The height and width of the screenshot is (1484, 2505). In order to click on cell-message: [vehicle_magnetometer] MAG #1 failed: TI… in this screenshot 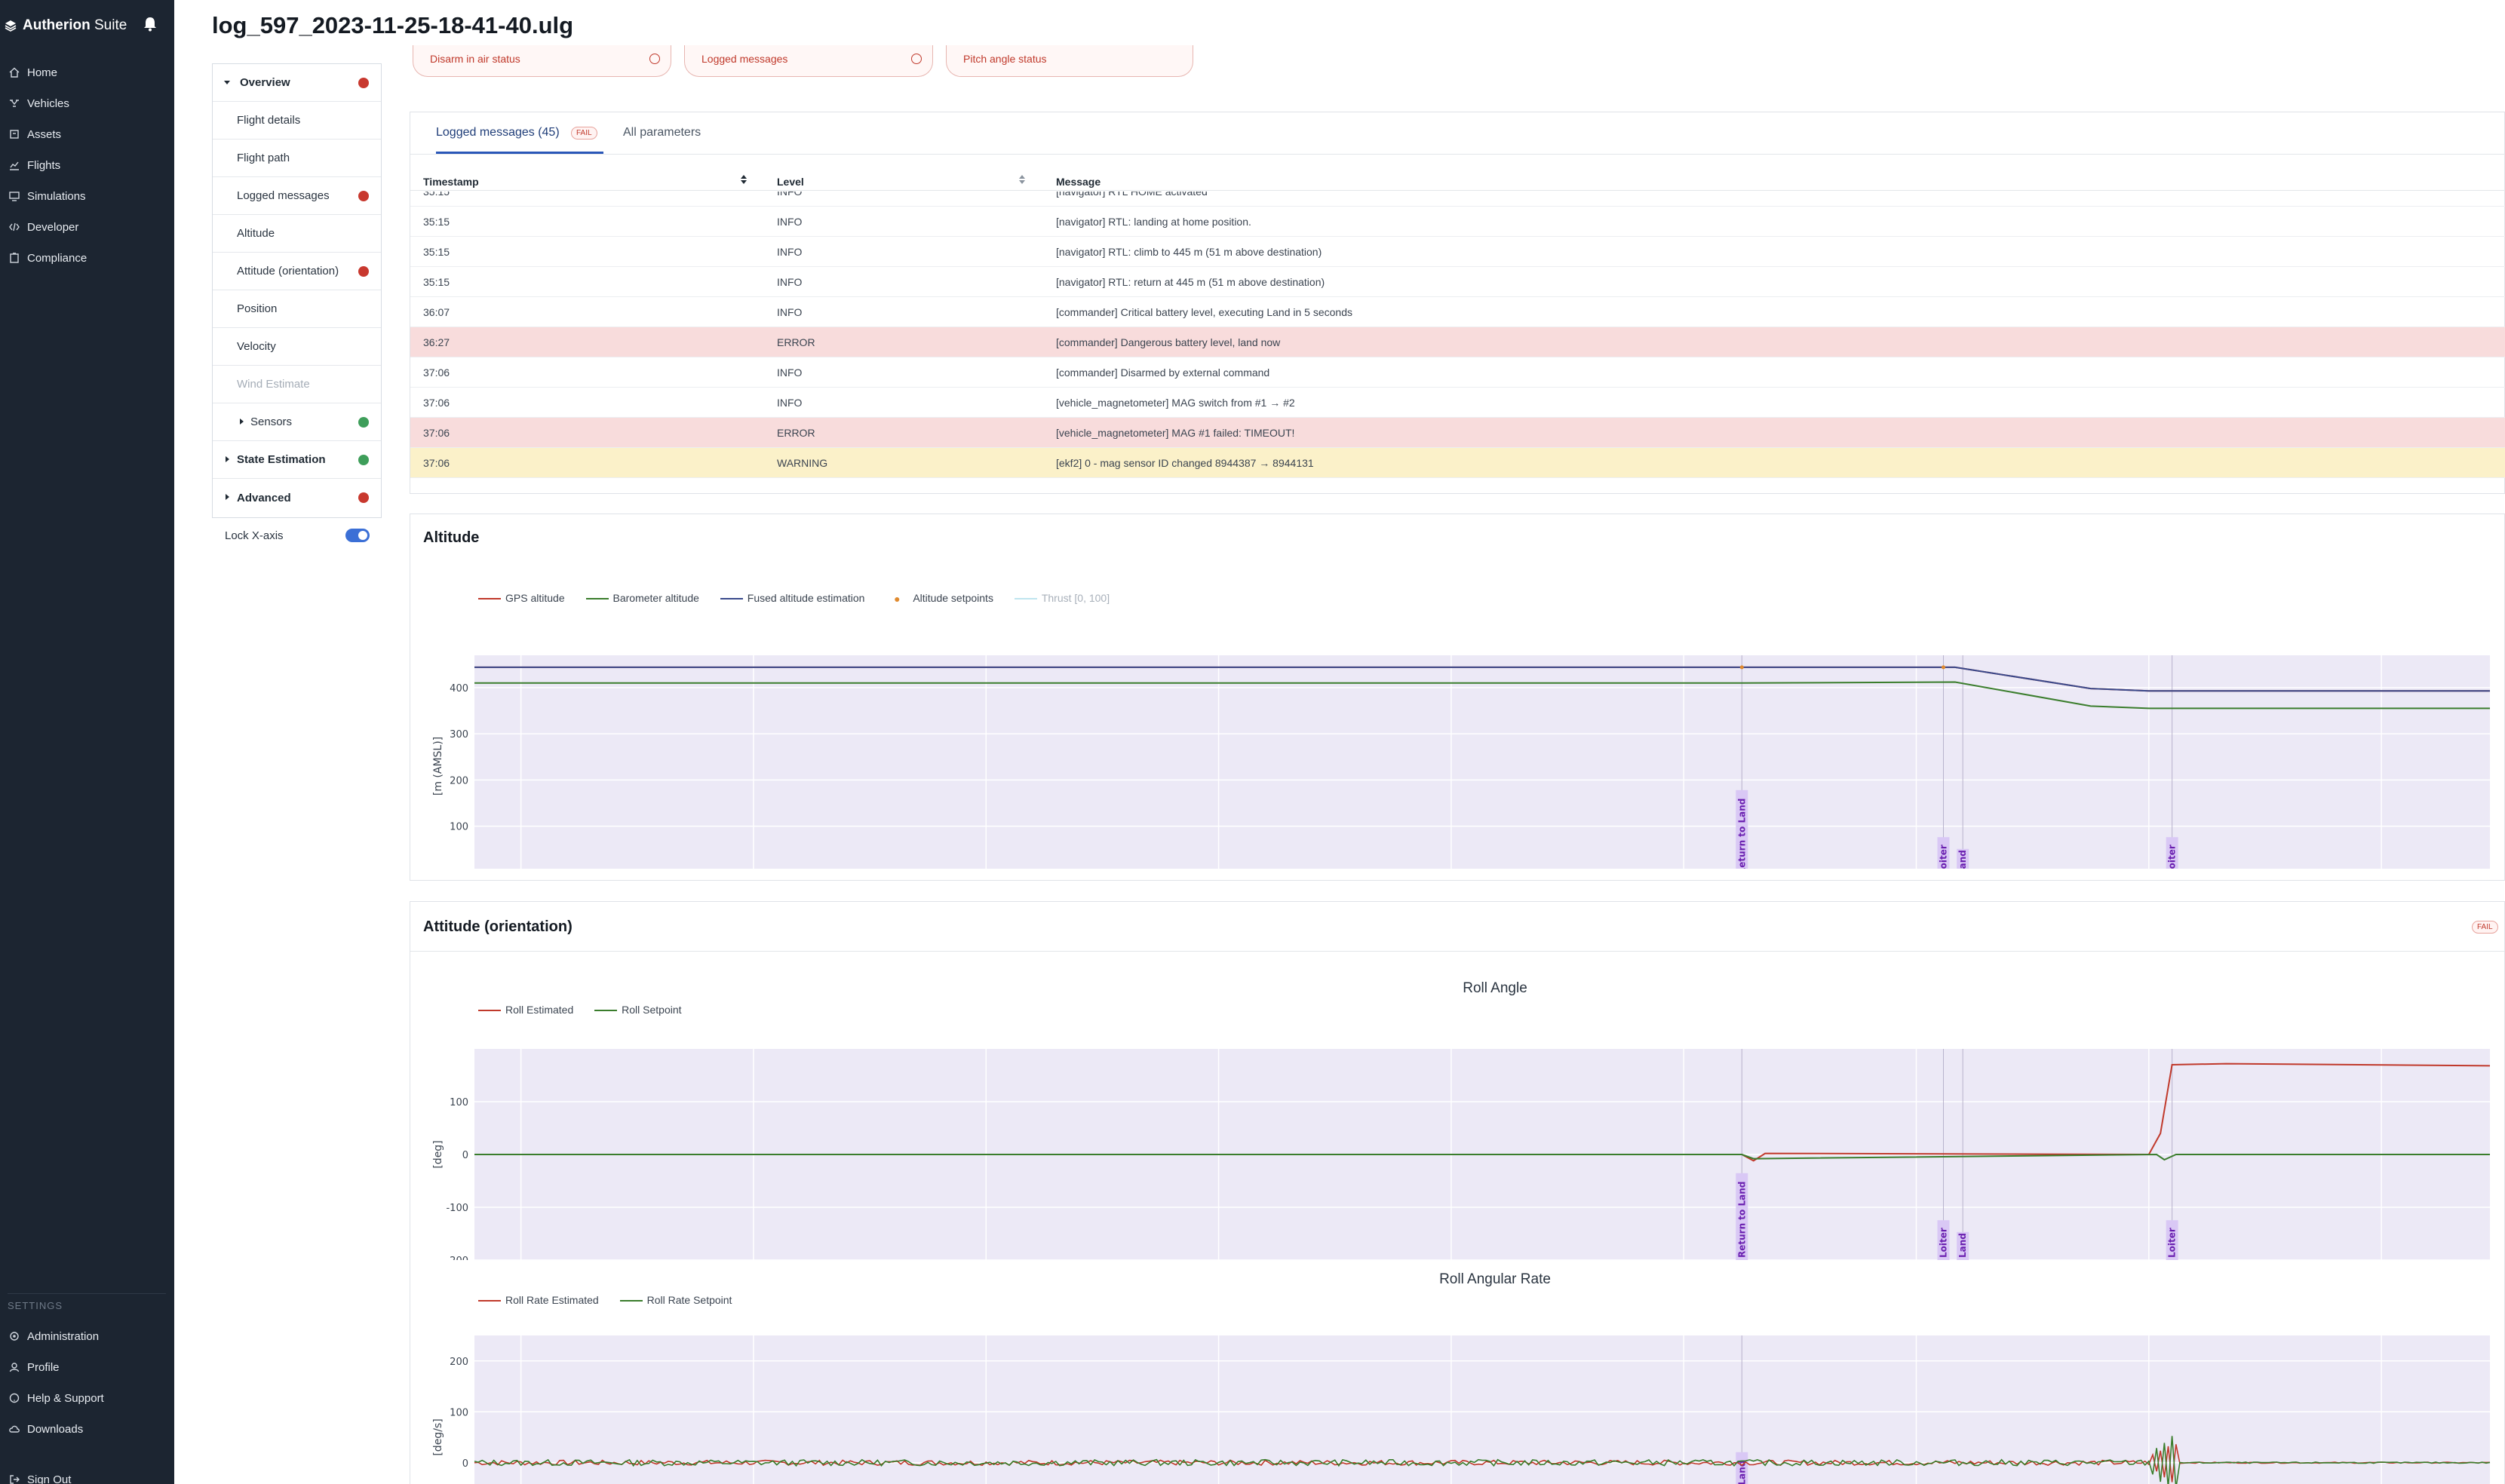, I will do `click(1175, 433)`.